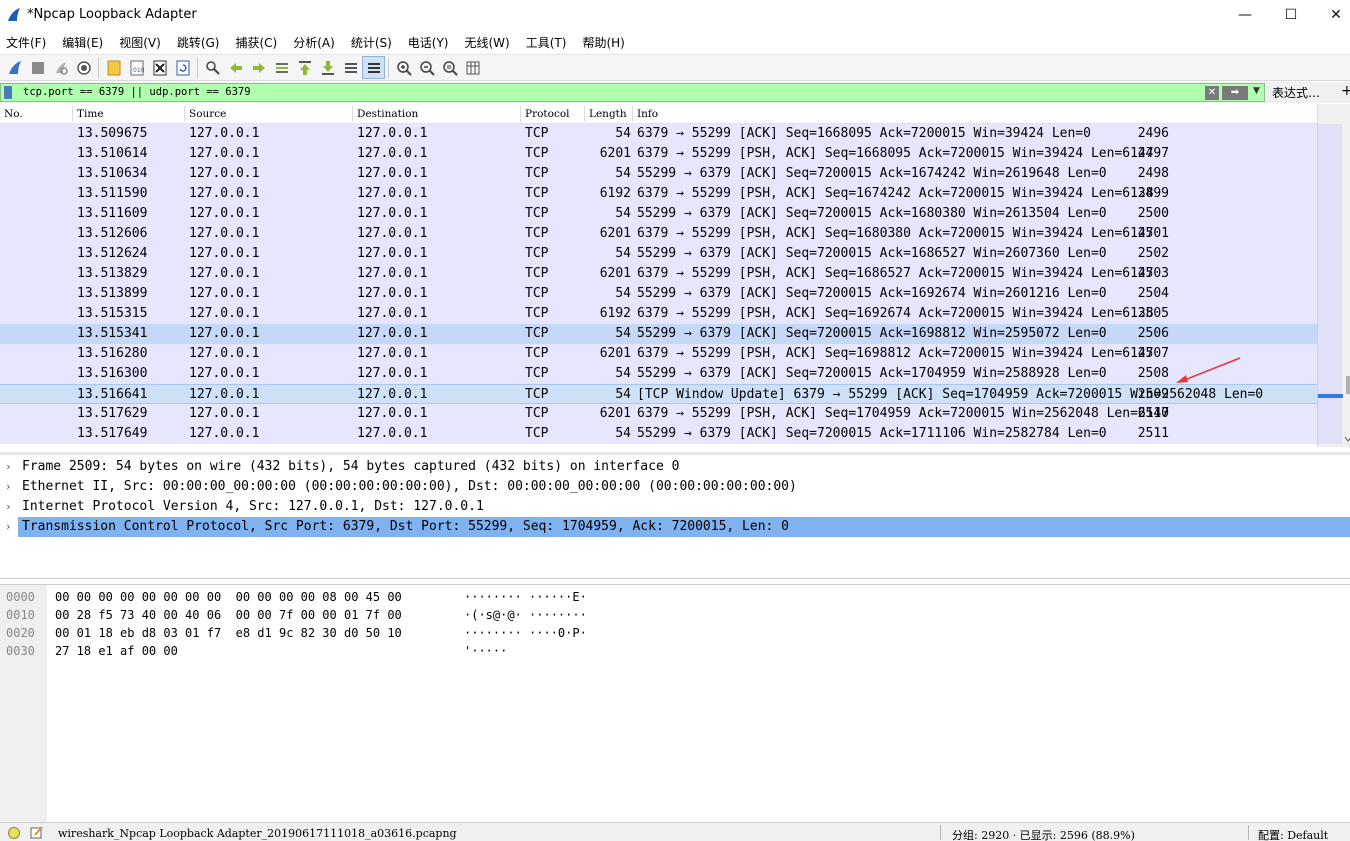 Image resolution: width=1350 pixels, height=841 pixels. What do you see at coordinates (485, 651) in the screenshot?
I see `bytes-ascii: '·····` at bounding box center [485, 651].